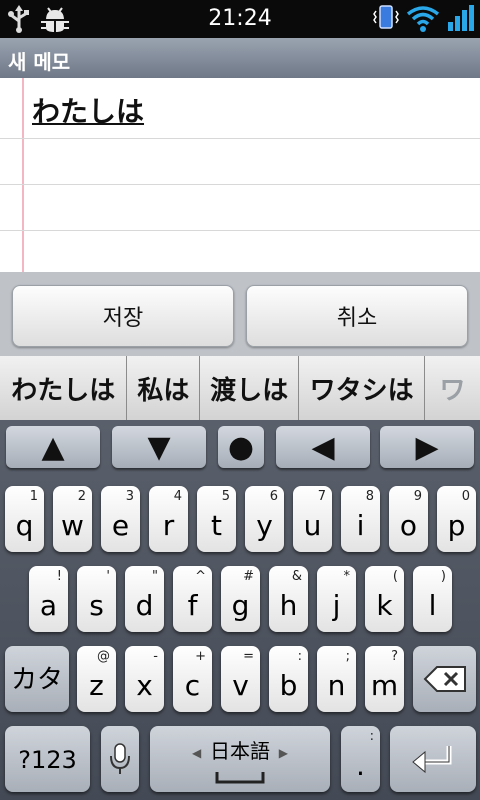 The height and width of the screenshot is (800, 480). I want to click on key-a: ! a, so click(48, 599).